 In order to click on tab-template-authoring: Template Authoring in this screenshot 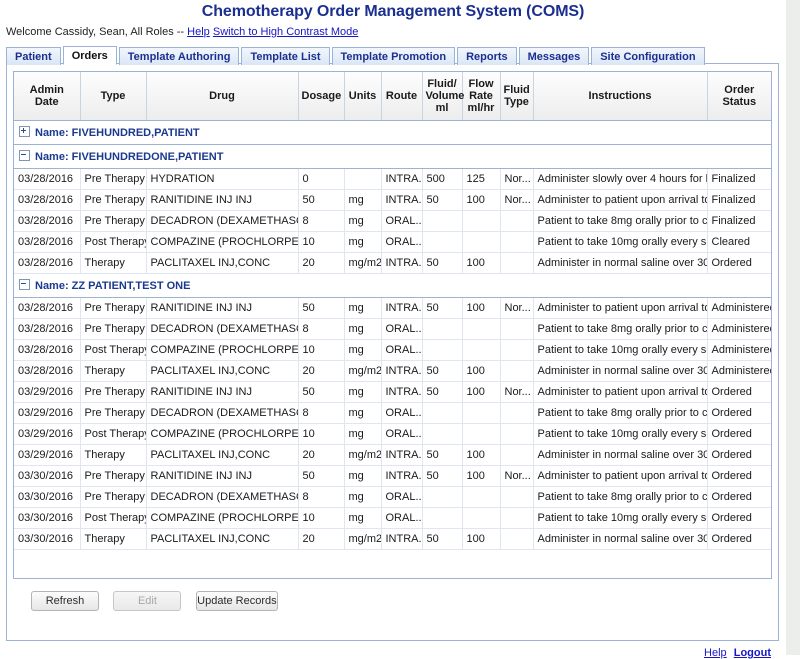, I will do `click(179, 56)`.